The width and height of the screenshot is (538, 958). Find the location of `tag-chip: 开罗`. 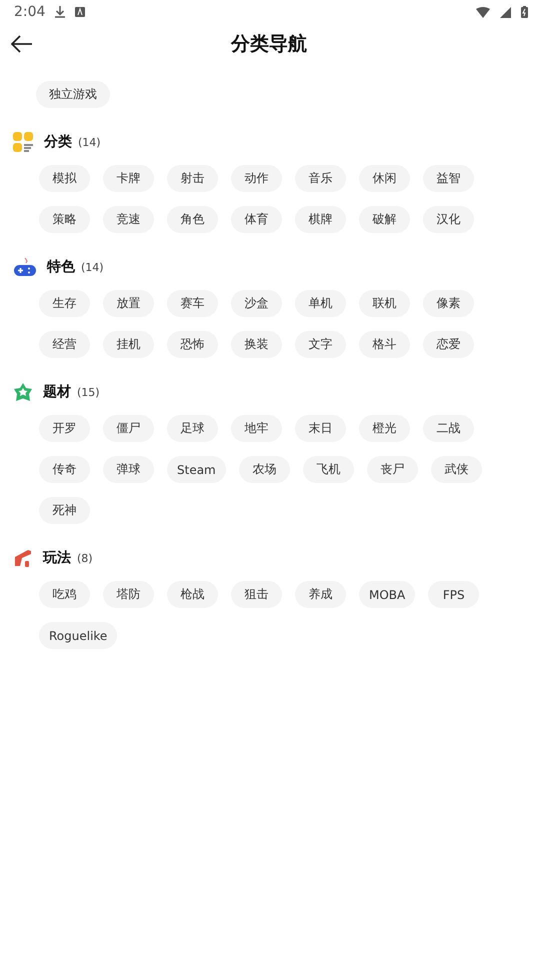

tag-chip: 开罗 is located at coordinates (64, 428).